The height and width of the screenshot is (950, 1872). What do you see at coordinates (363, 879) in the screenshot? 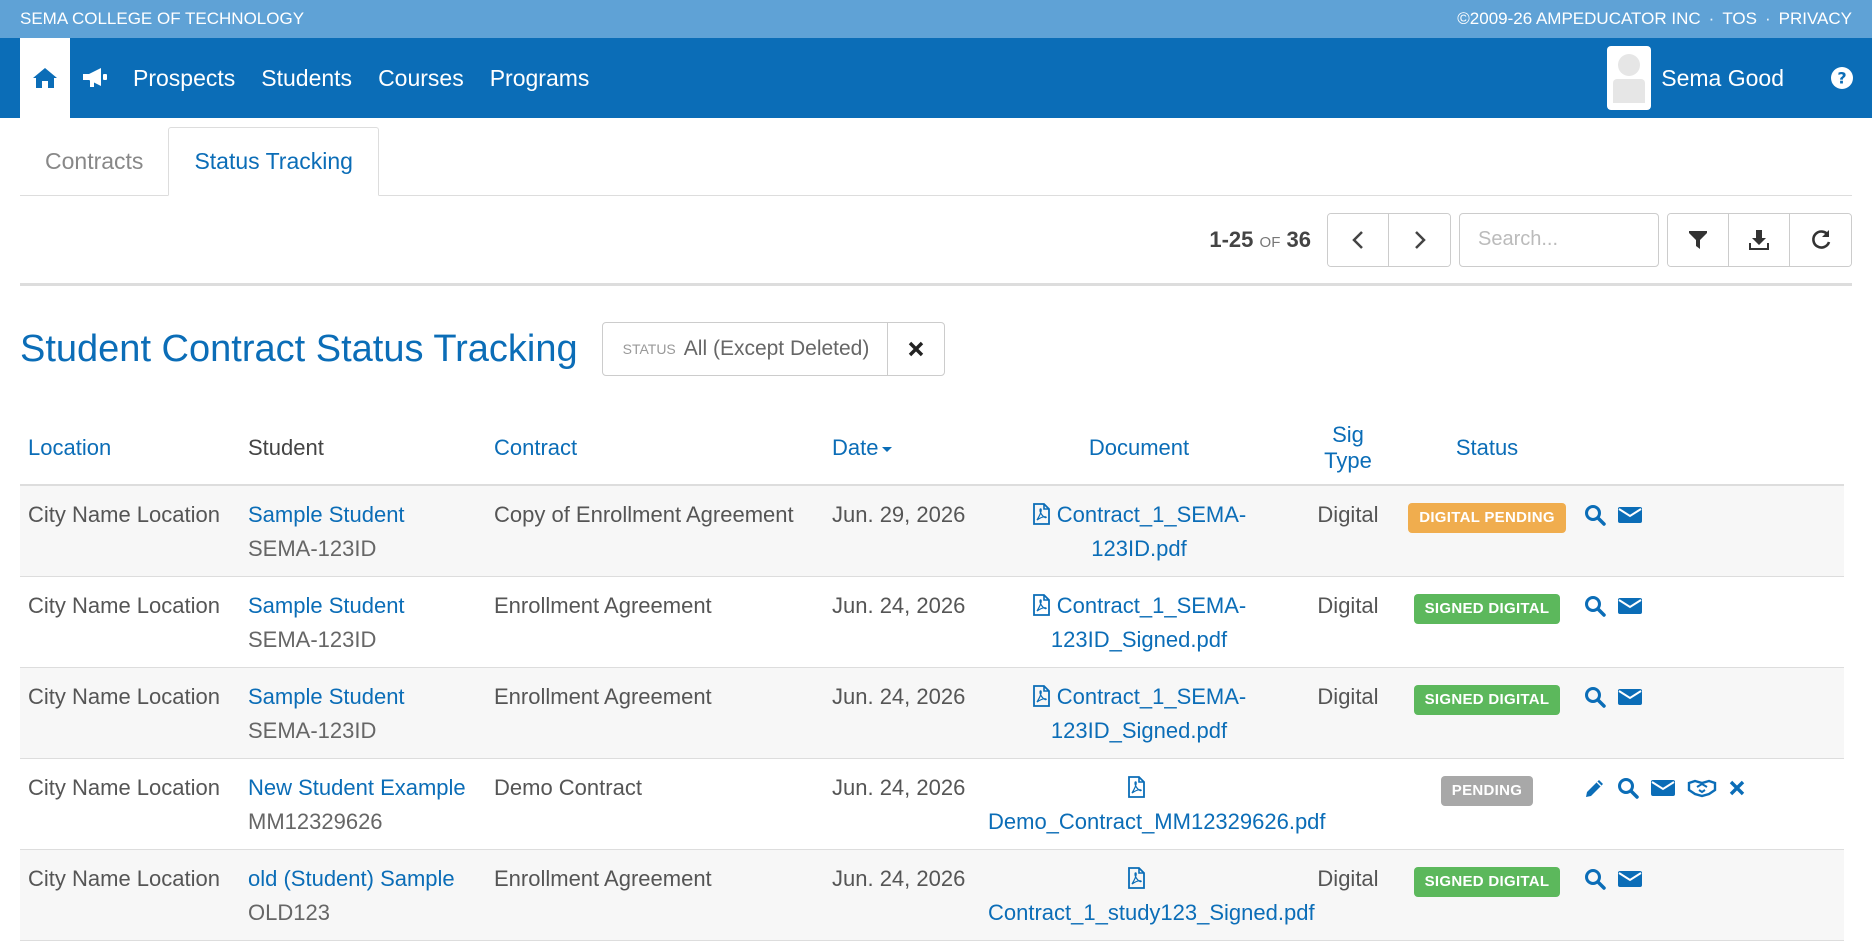
I see `student-name-link: old (Student) Sample` at bounding box center [363, 879].